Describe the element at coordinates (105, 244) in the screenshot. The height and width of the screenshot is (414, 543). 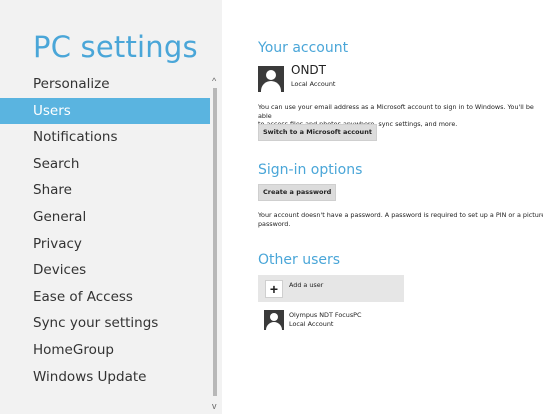
I see `sidebar-item-privacy: Privacy` at that location.